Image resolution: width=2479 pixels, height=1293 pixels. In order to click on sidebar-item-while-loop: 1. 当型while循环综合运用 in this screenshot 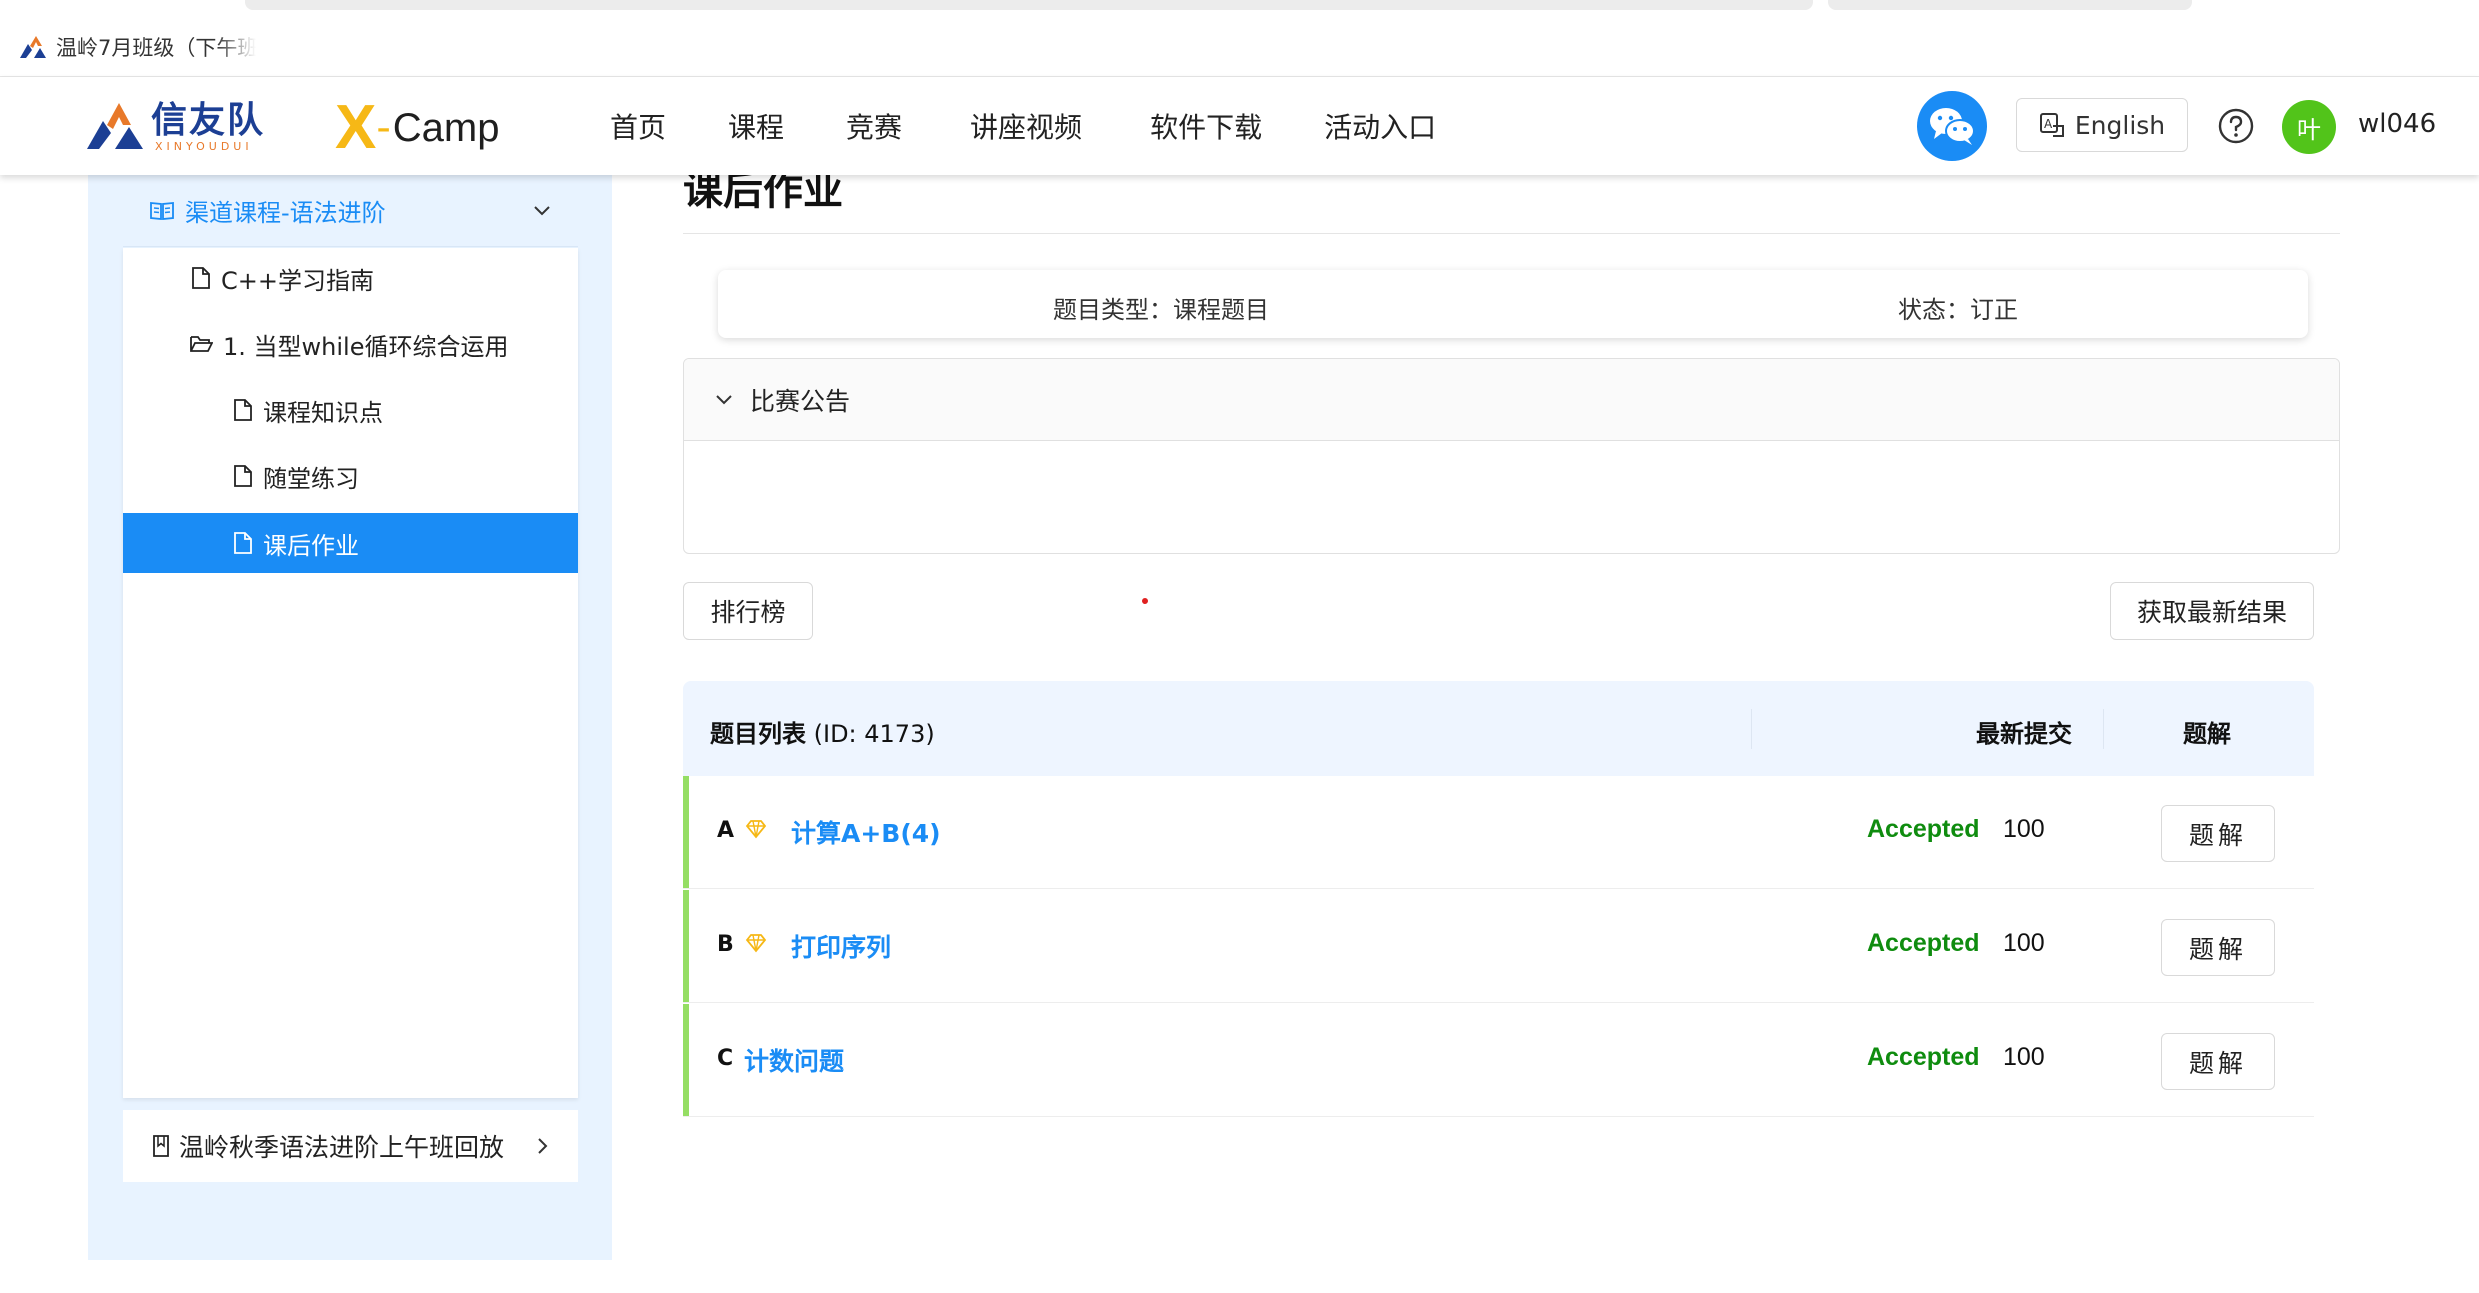, I will do `click(350, 344)`.